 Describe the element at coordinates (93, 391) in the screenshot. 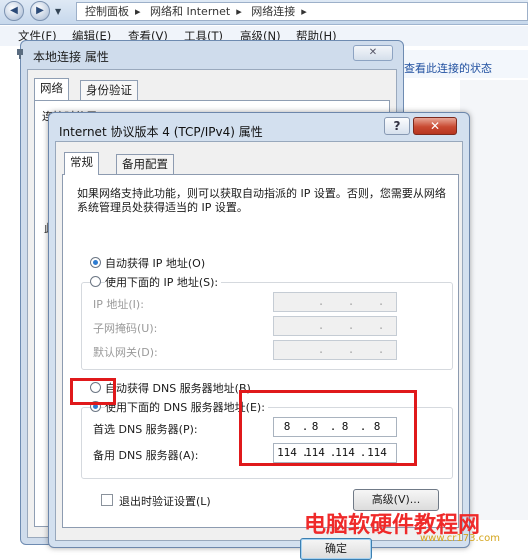

I see `highlight-manual-dns-radio` at that location.